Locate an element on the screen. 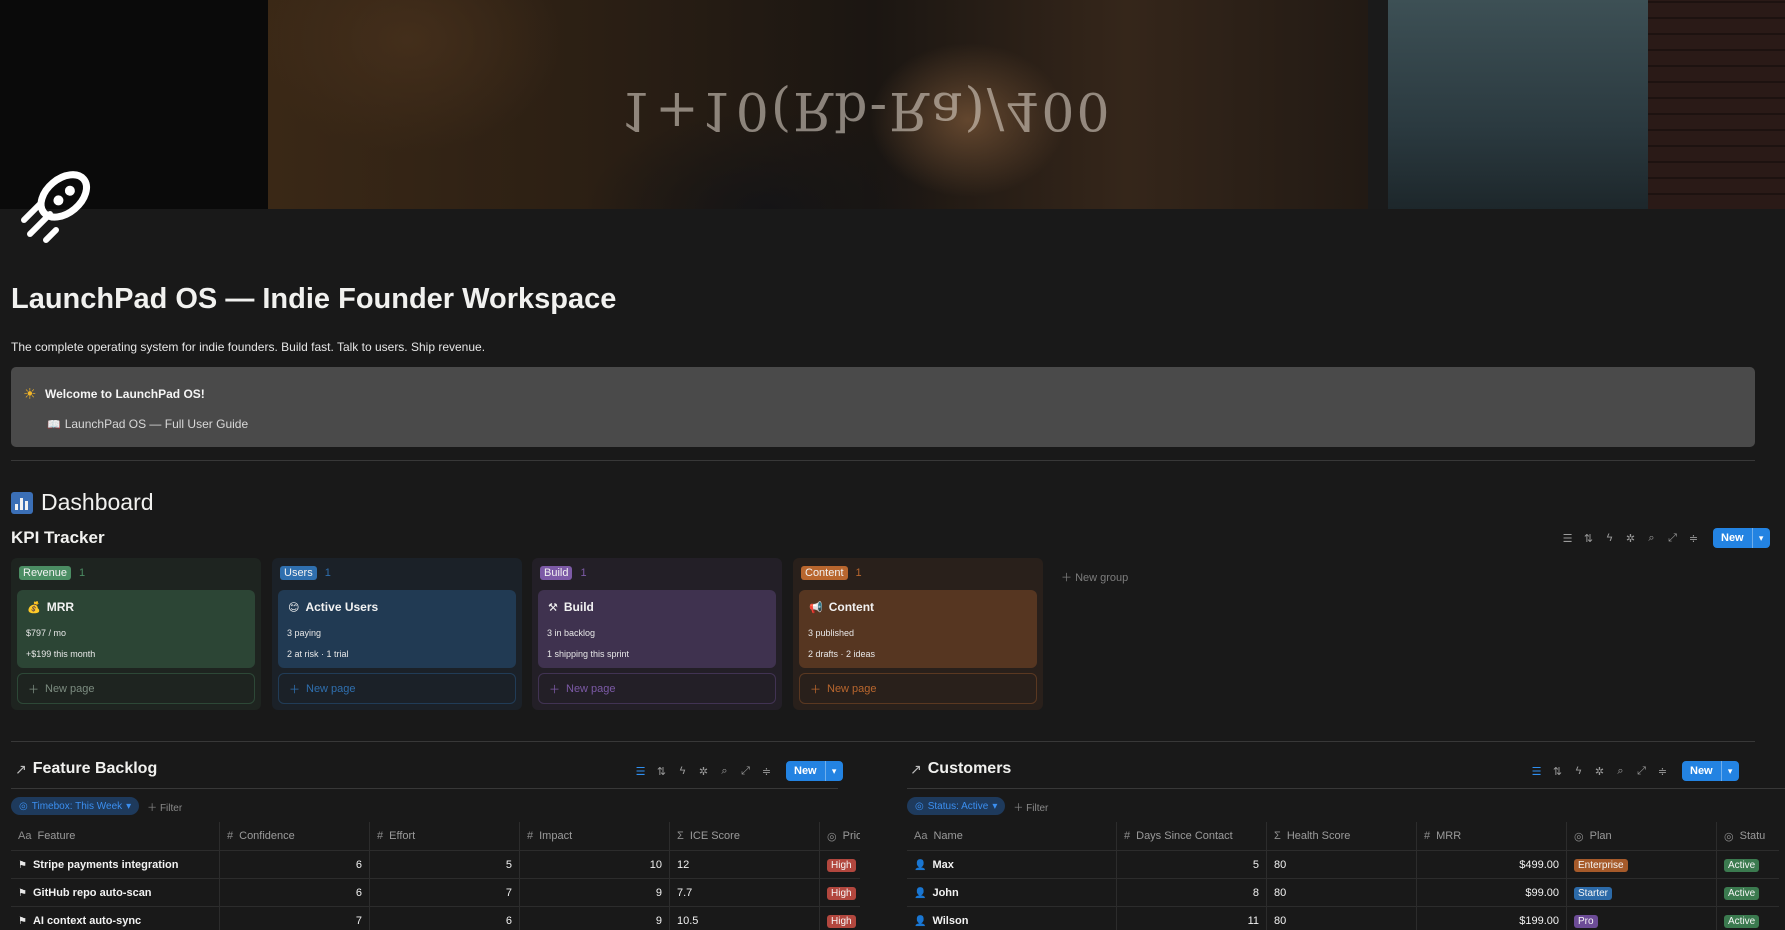  plan-cell-value: Starter is located at coordinates (1593, 893).